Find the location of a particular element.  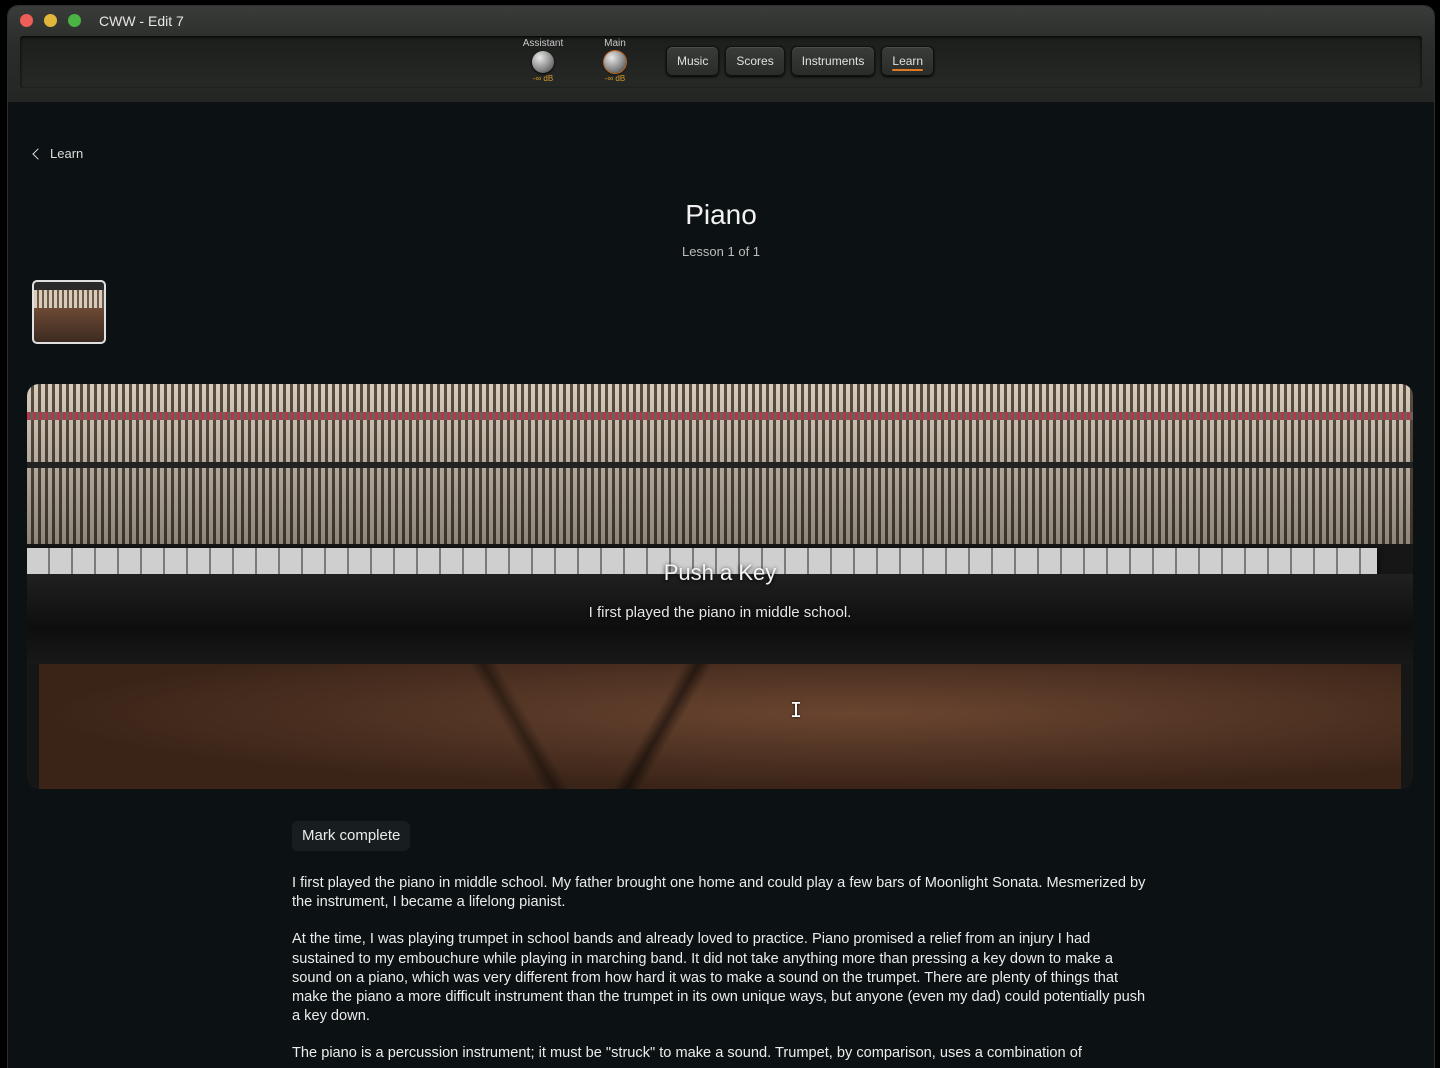

nav-music-button: Music is located at coordinates (693, 61).